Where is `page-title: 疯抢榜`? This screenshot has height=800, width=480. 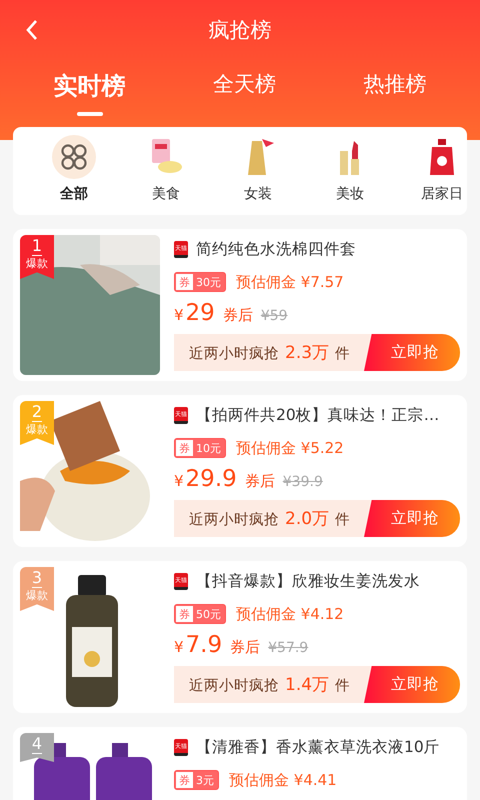
page-title: 疯抢榜 is located at coordinates (240, 30).